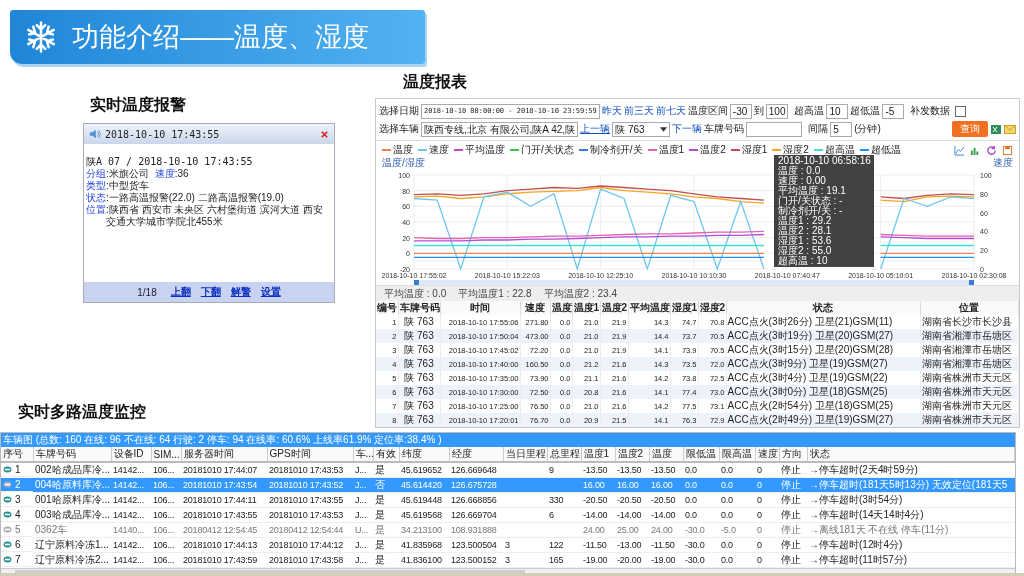  I want to click on column-header: 时间, so click(480, 308).